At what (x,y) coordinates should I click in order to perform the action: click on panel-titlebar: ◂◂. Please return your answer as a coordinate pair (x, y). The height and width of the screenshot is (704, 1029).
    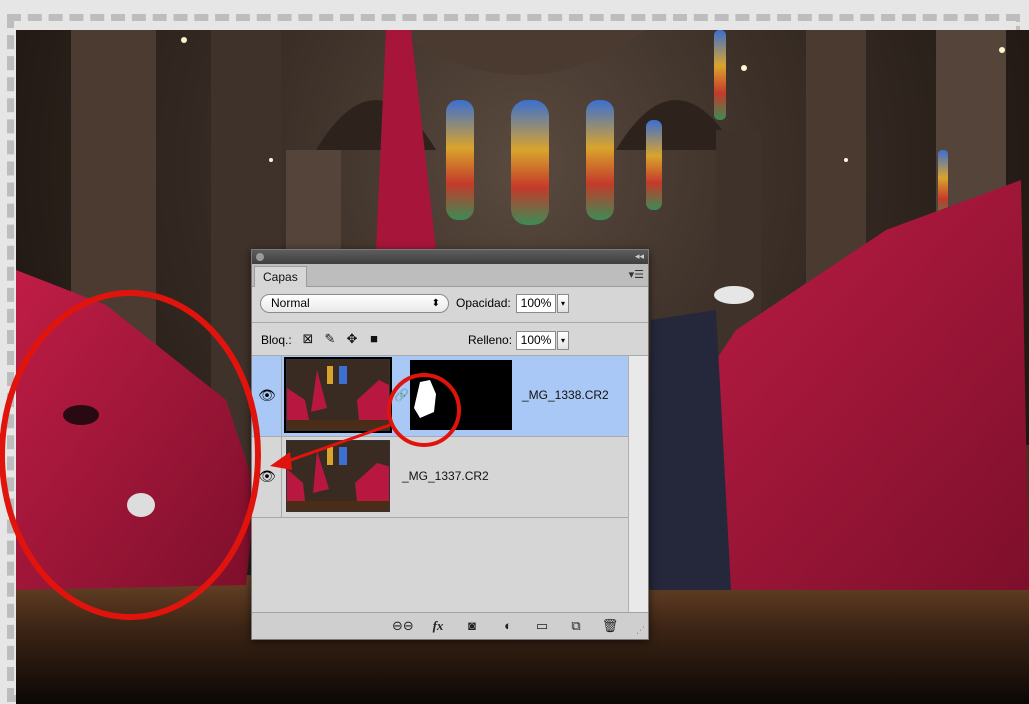
    Looking at the image, I should click on (450, 257).